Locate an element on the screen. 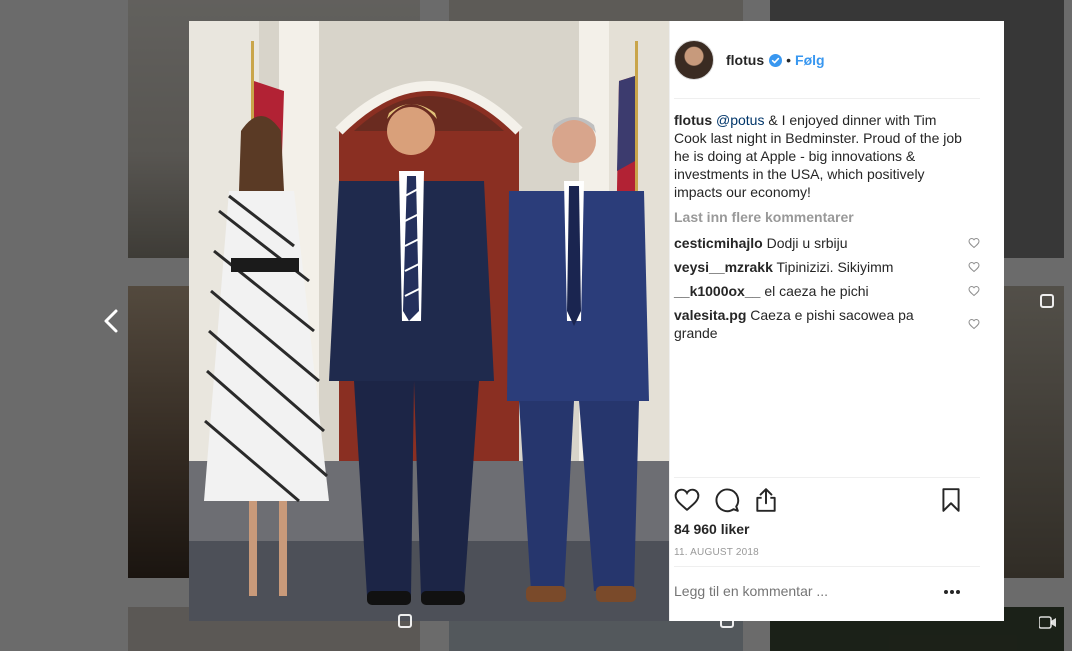 The image size is (1072, 651). ellipsis-icon is located at coordinates (952, 592).